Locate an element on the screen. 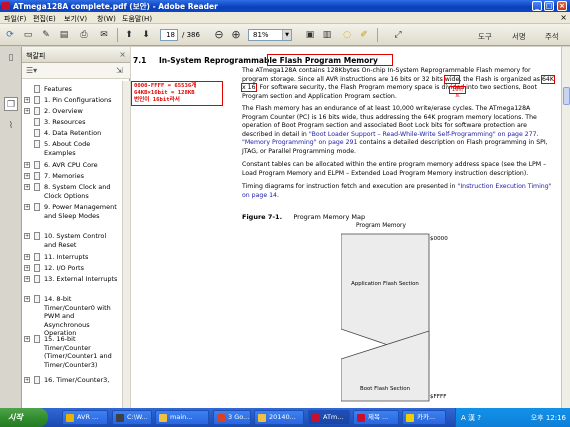 The image size is (570, 427). highlight-icon: ✐ is located at coordinates (364, 35).